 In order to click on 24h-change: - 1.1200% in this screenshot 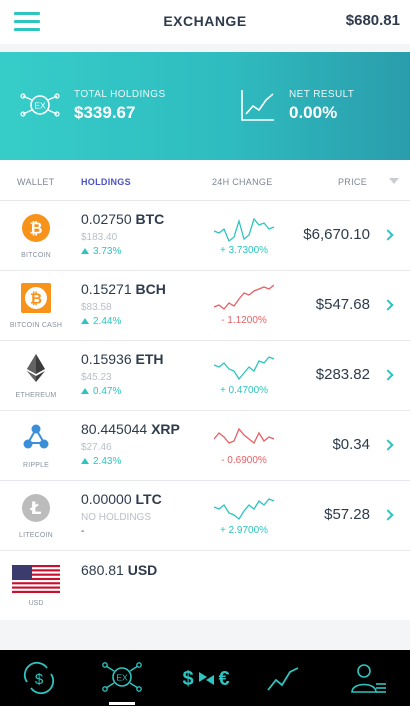, I will do `click(244, 320)`.